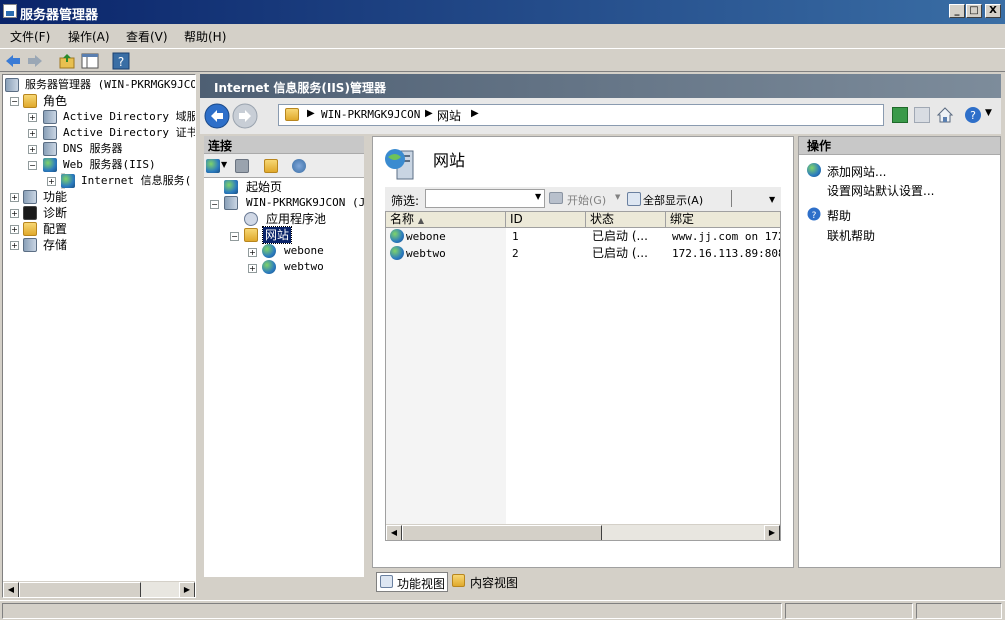 This screenshot has height=620, width=1005. Describe the element at coordinates (922, 115) in the screenshot. I see `stop-icon` at that location.